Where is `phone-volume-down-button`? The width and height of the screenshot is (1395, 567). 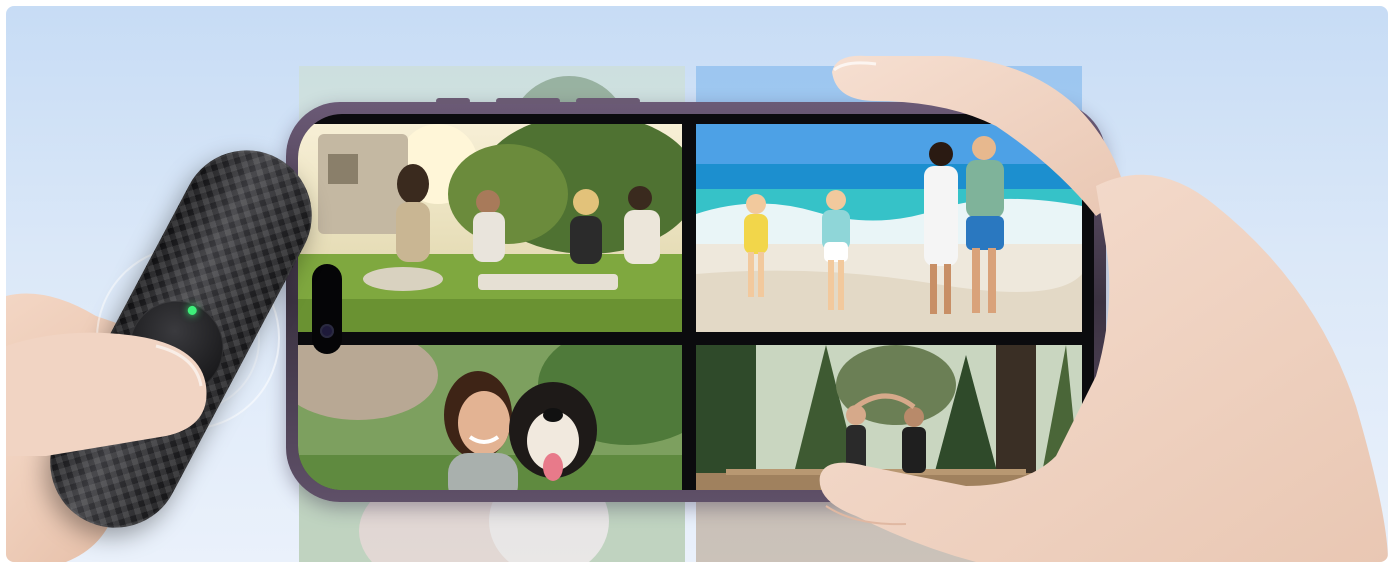
phone-volume-down-button is located at coordinates (608, 101).